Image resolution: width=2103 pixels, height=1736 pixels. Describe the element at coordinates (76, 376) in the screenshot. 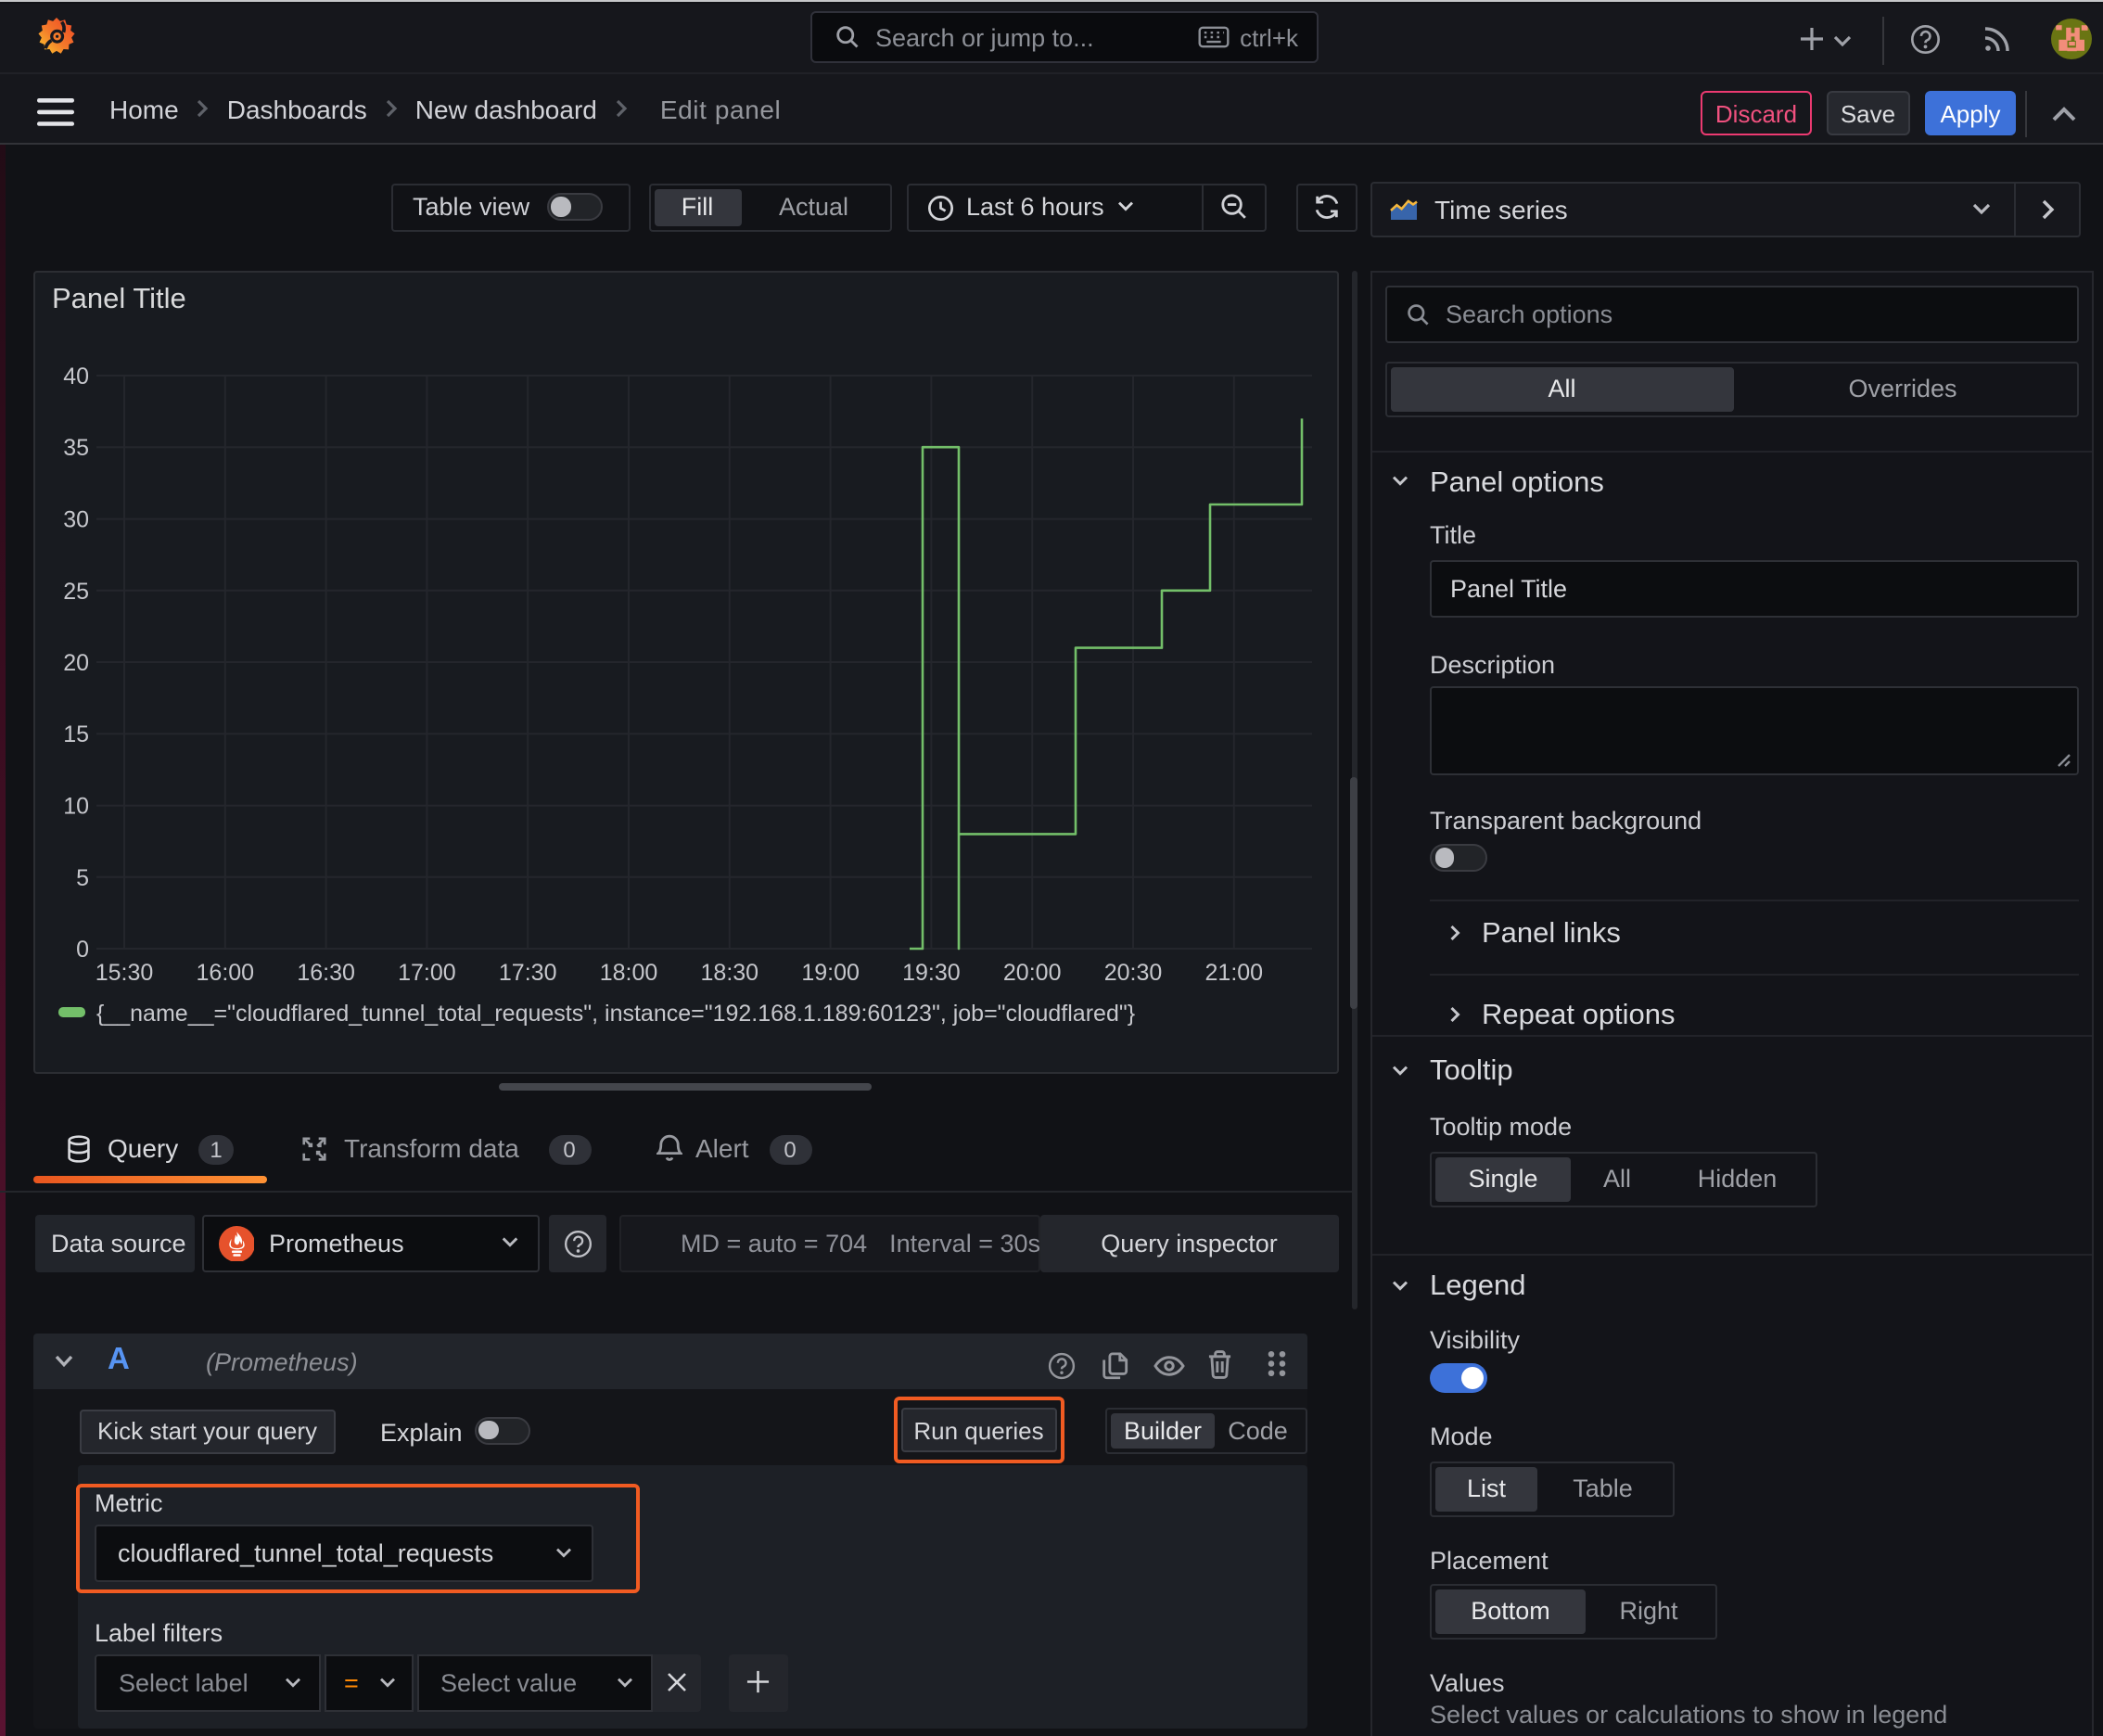

I see `svg-text: 40` at that location.